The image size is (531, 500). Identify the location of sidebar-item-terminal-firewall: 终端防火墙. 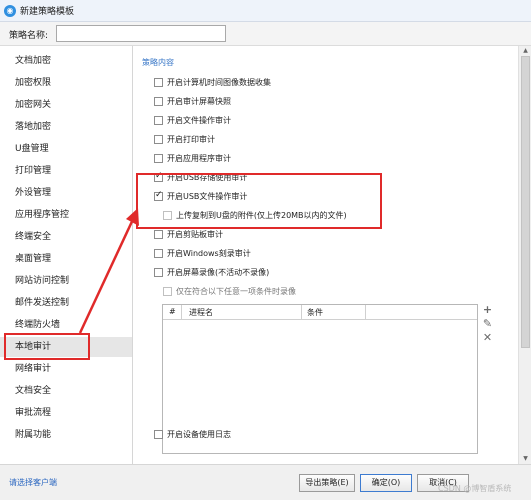
(66, 325).